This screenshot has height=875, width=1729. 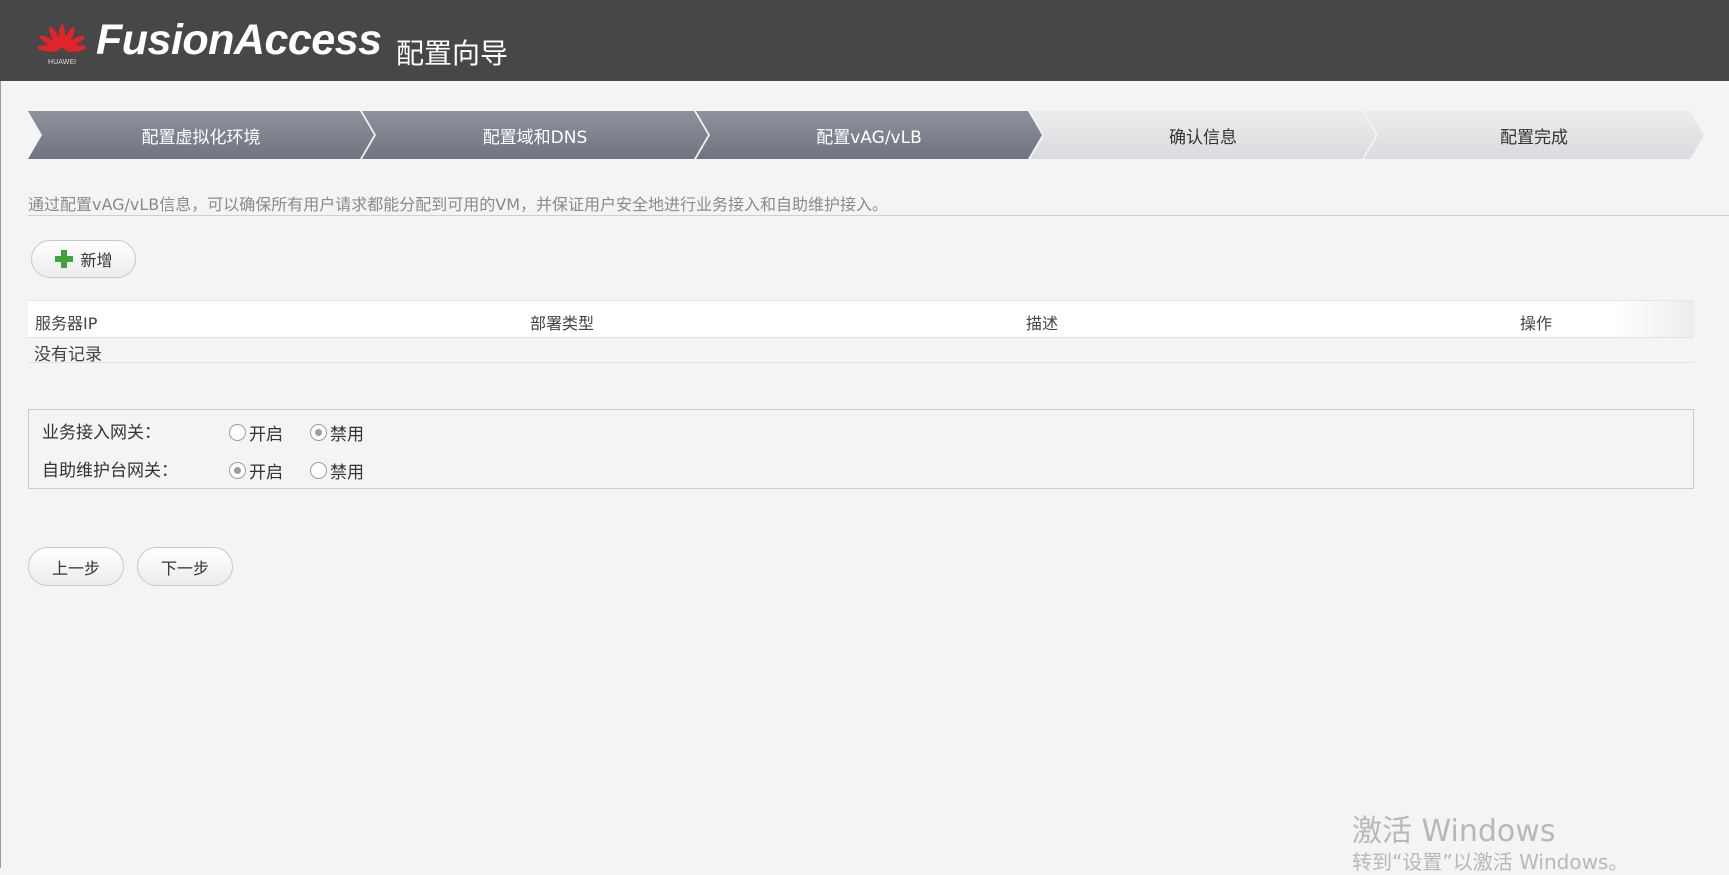 I want to click on add-button: 新增, so click(x=83, y=259).